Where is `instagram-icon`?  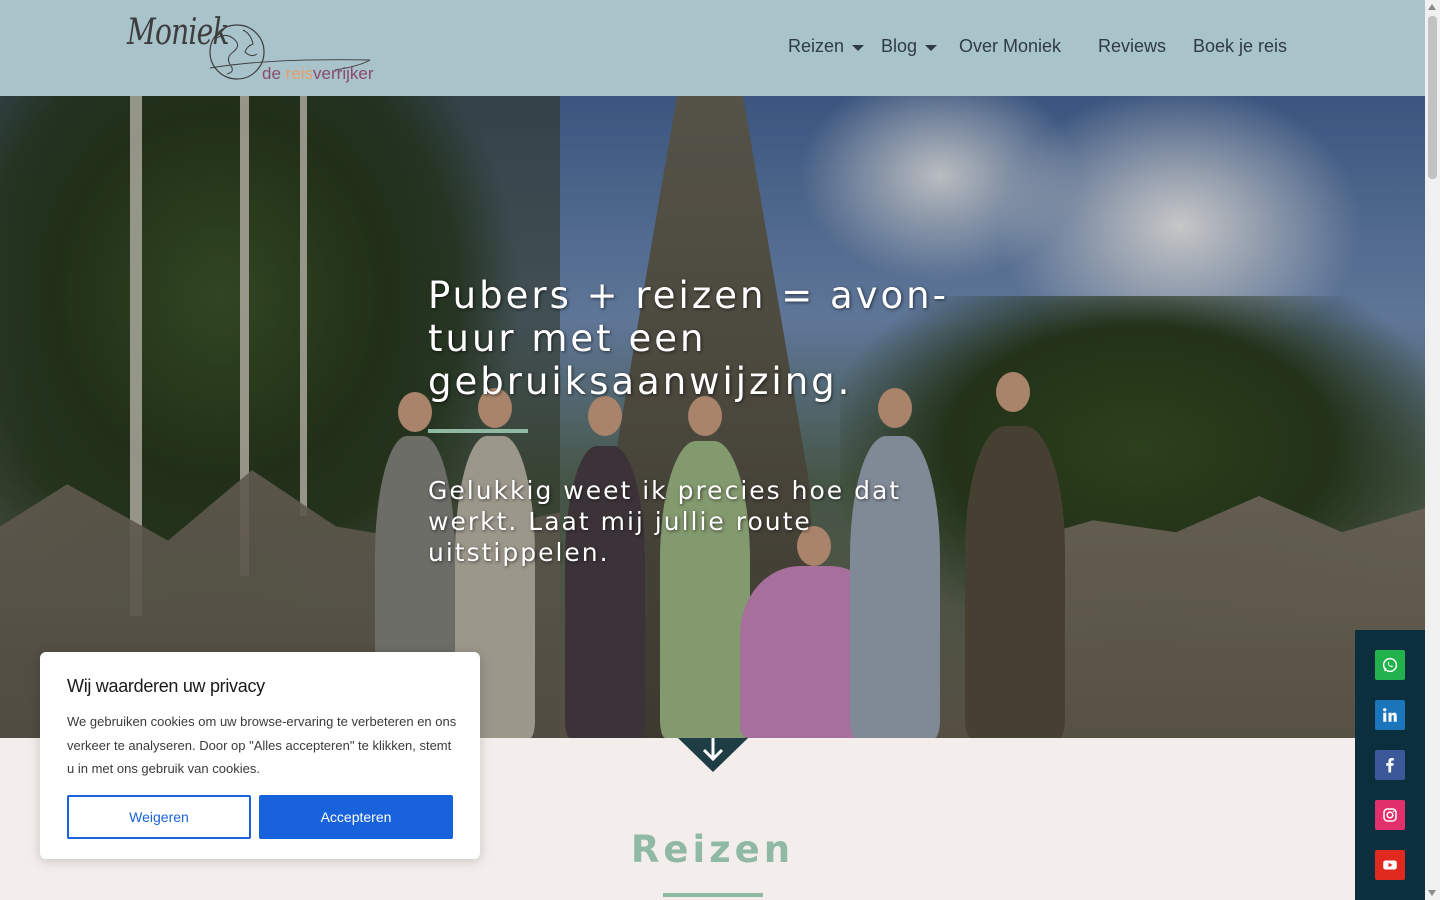 instagram-icon is located at coordinates (1390, 815).